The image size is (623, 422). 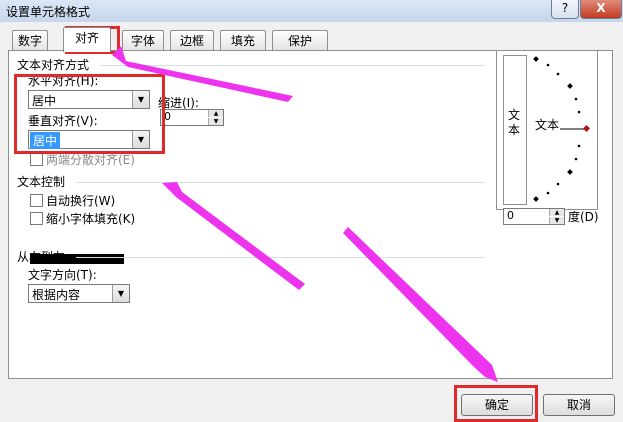 I want to click on help-button: ?, so click(x=565, y=9).